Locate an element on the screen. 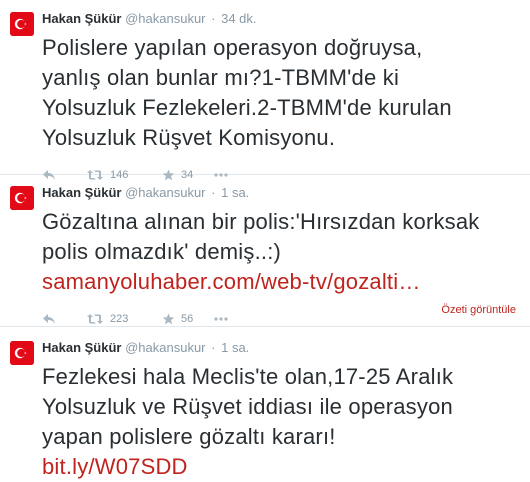  tweet-header: Hakan Şükür @hakansukur · 34 dk. is located at coordinates (279, 19).